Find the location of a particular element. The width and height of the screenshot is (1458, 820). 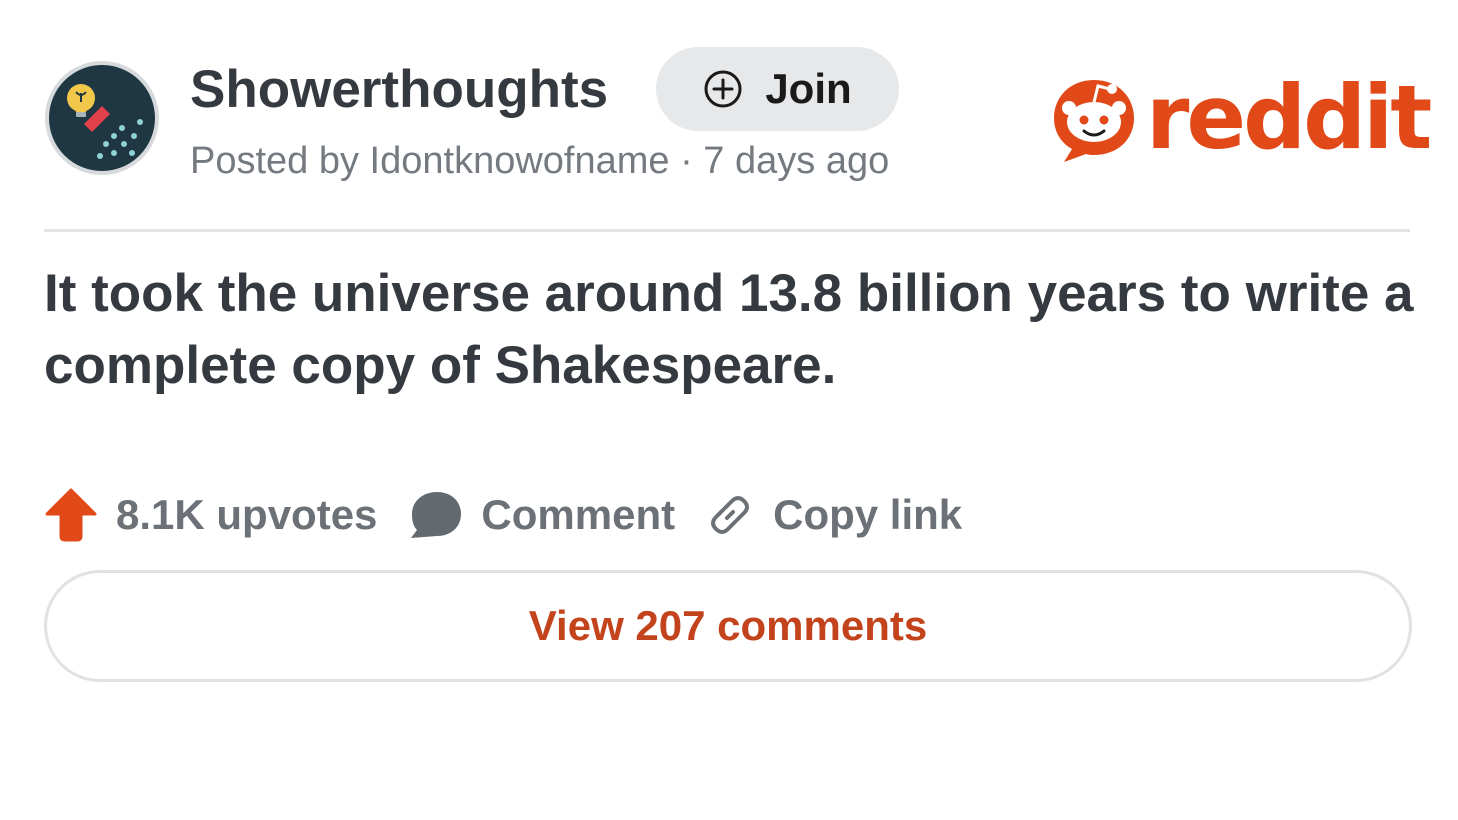

link-icon is located at coordinates (730, 515).